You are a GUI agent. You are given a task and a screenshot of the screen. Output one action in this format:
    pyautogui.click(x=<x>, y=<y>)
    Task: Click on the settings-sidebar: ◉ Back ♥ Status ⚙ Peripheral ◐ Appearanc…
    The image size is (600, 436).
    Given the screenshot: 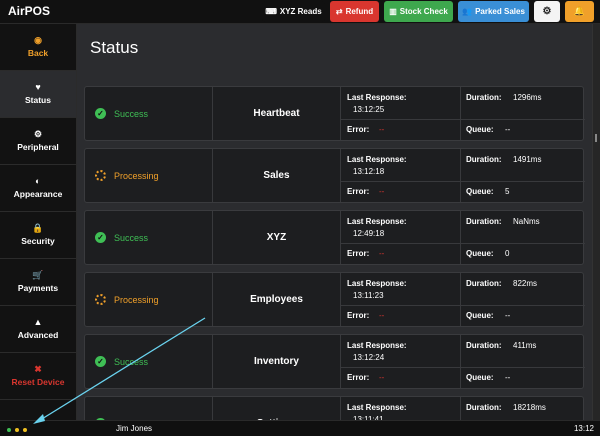 What is the action you would take?
    pyautogui.click(x=38, y=222)
    